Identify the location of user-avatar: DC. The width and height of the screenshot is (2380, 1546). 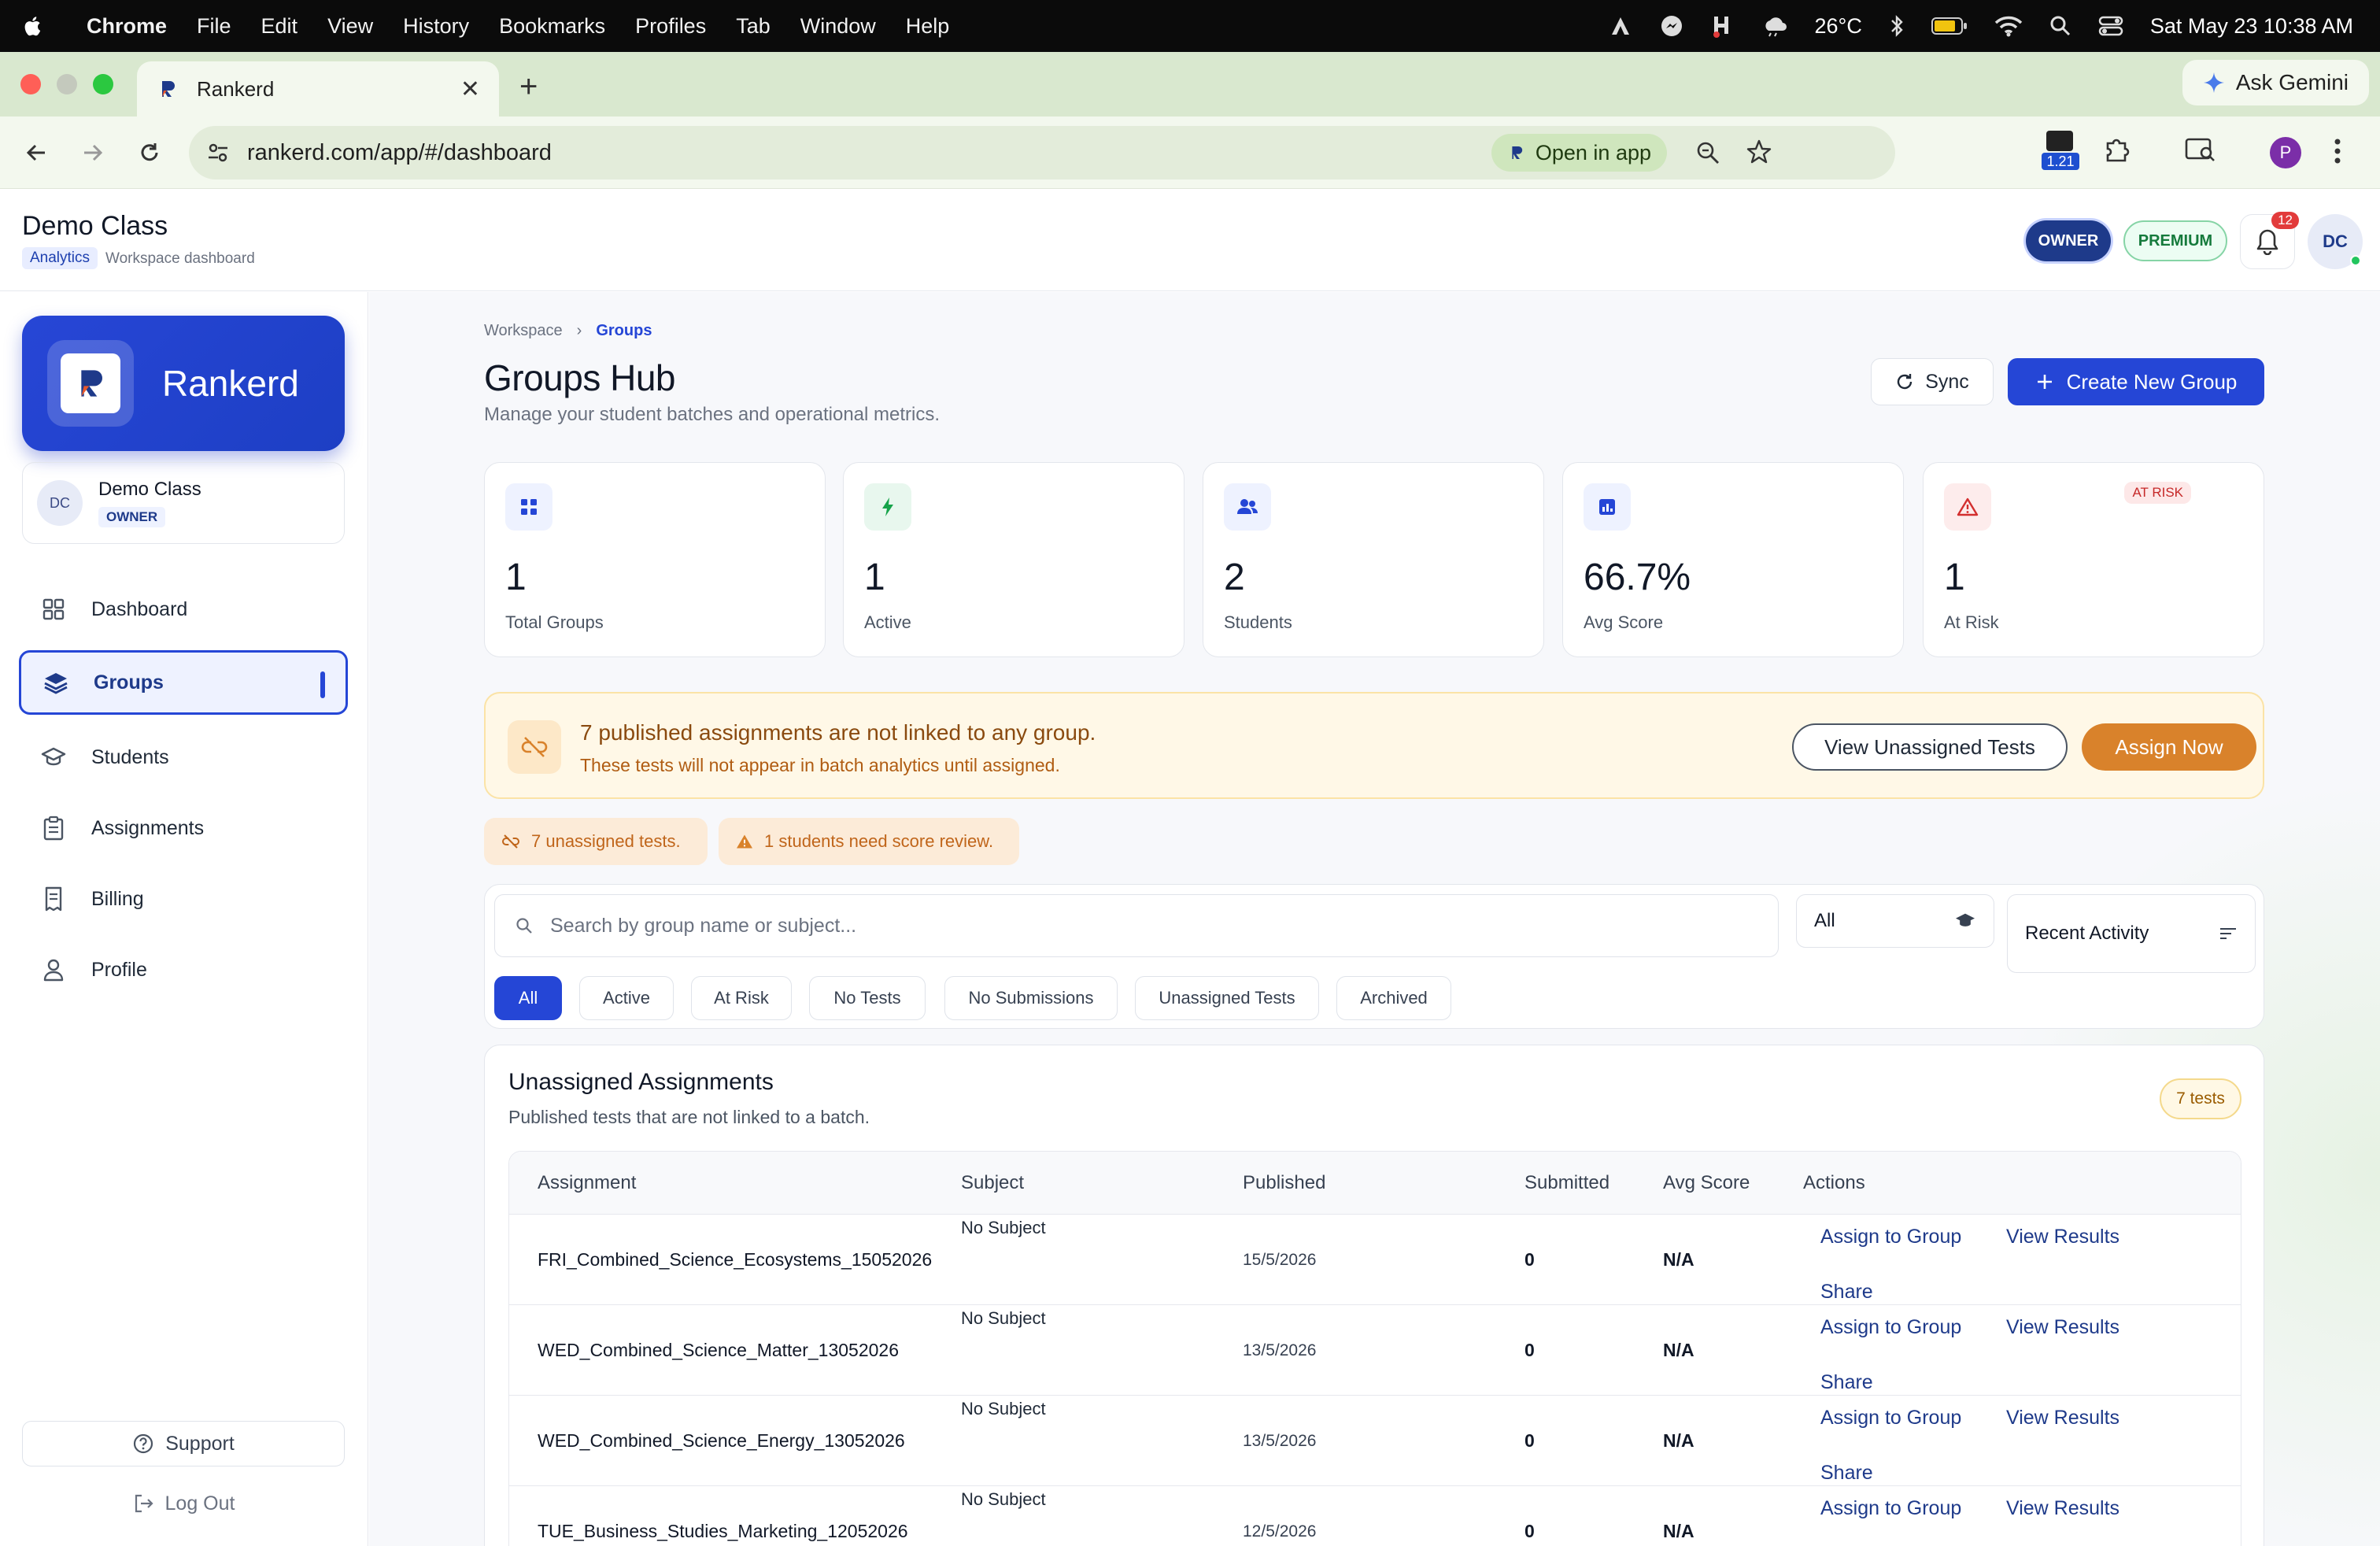
(2335, 242).